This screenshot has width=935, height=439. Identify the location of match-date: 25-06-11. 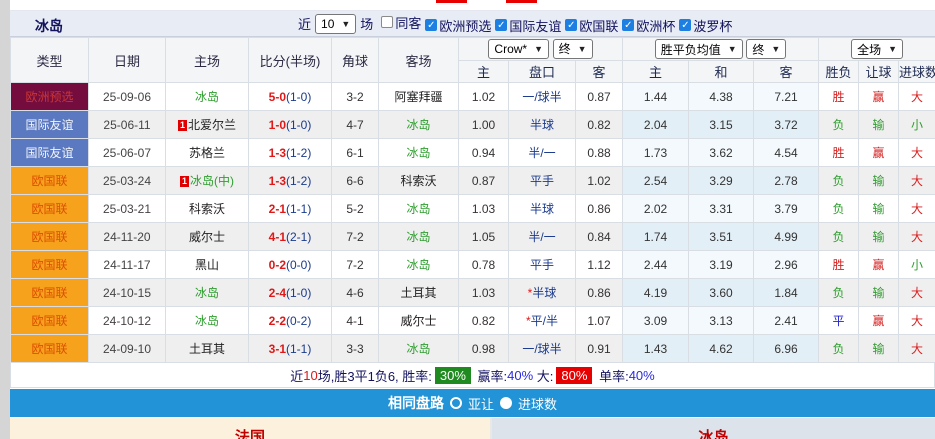
(127, 125).